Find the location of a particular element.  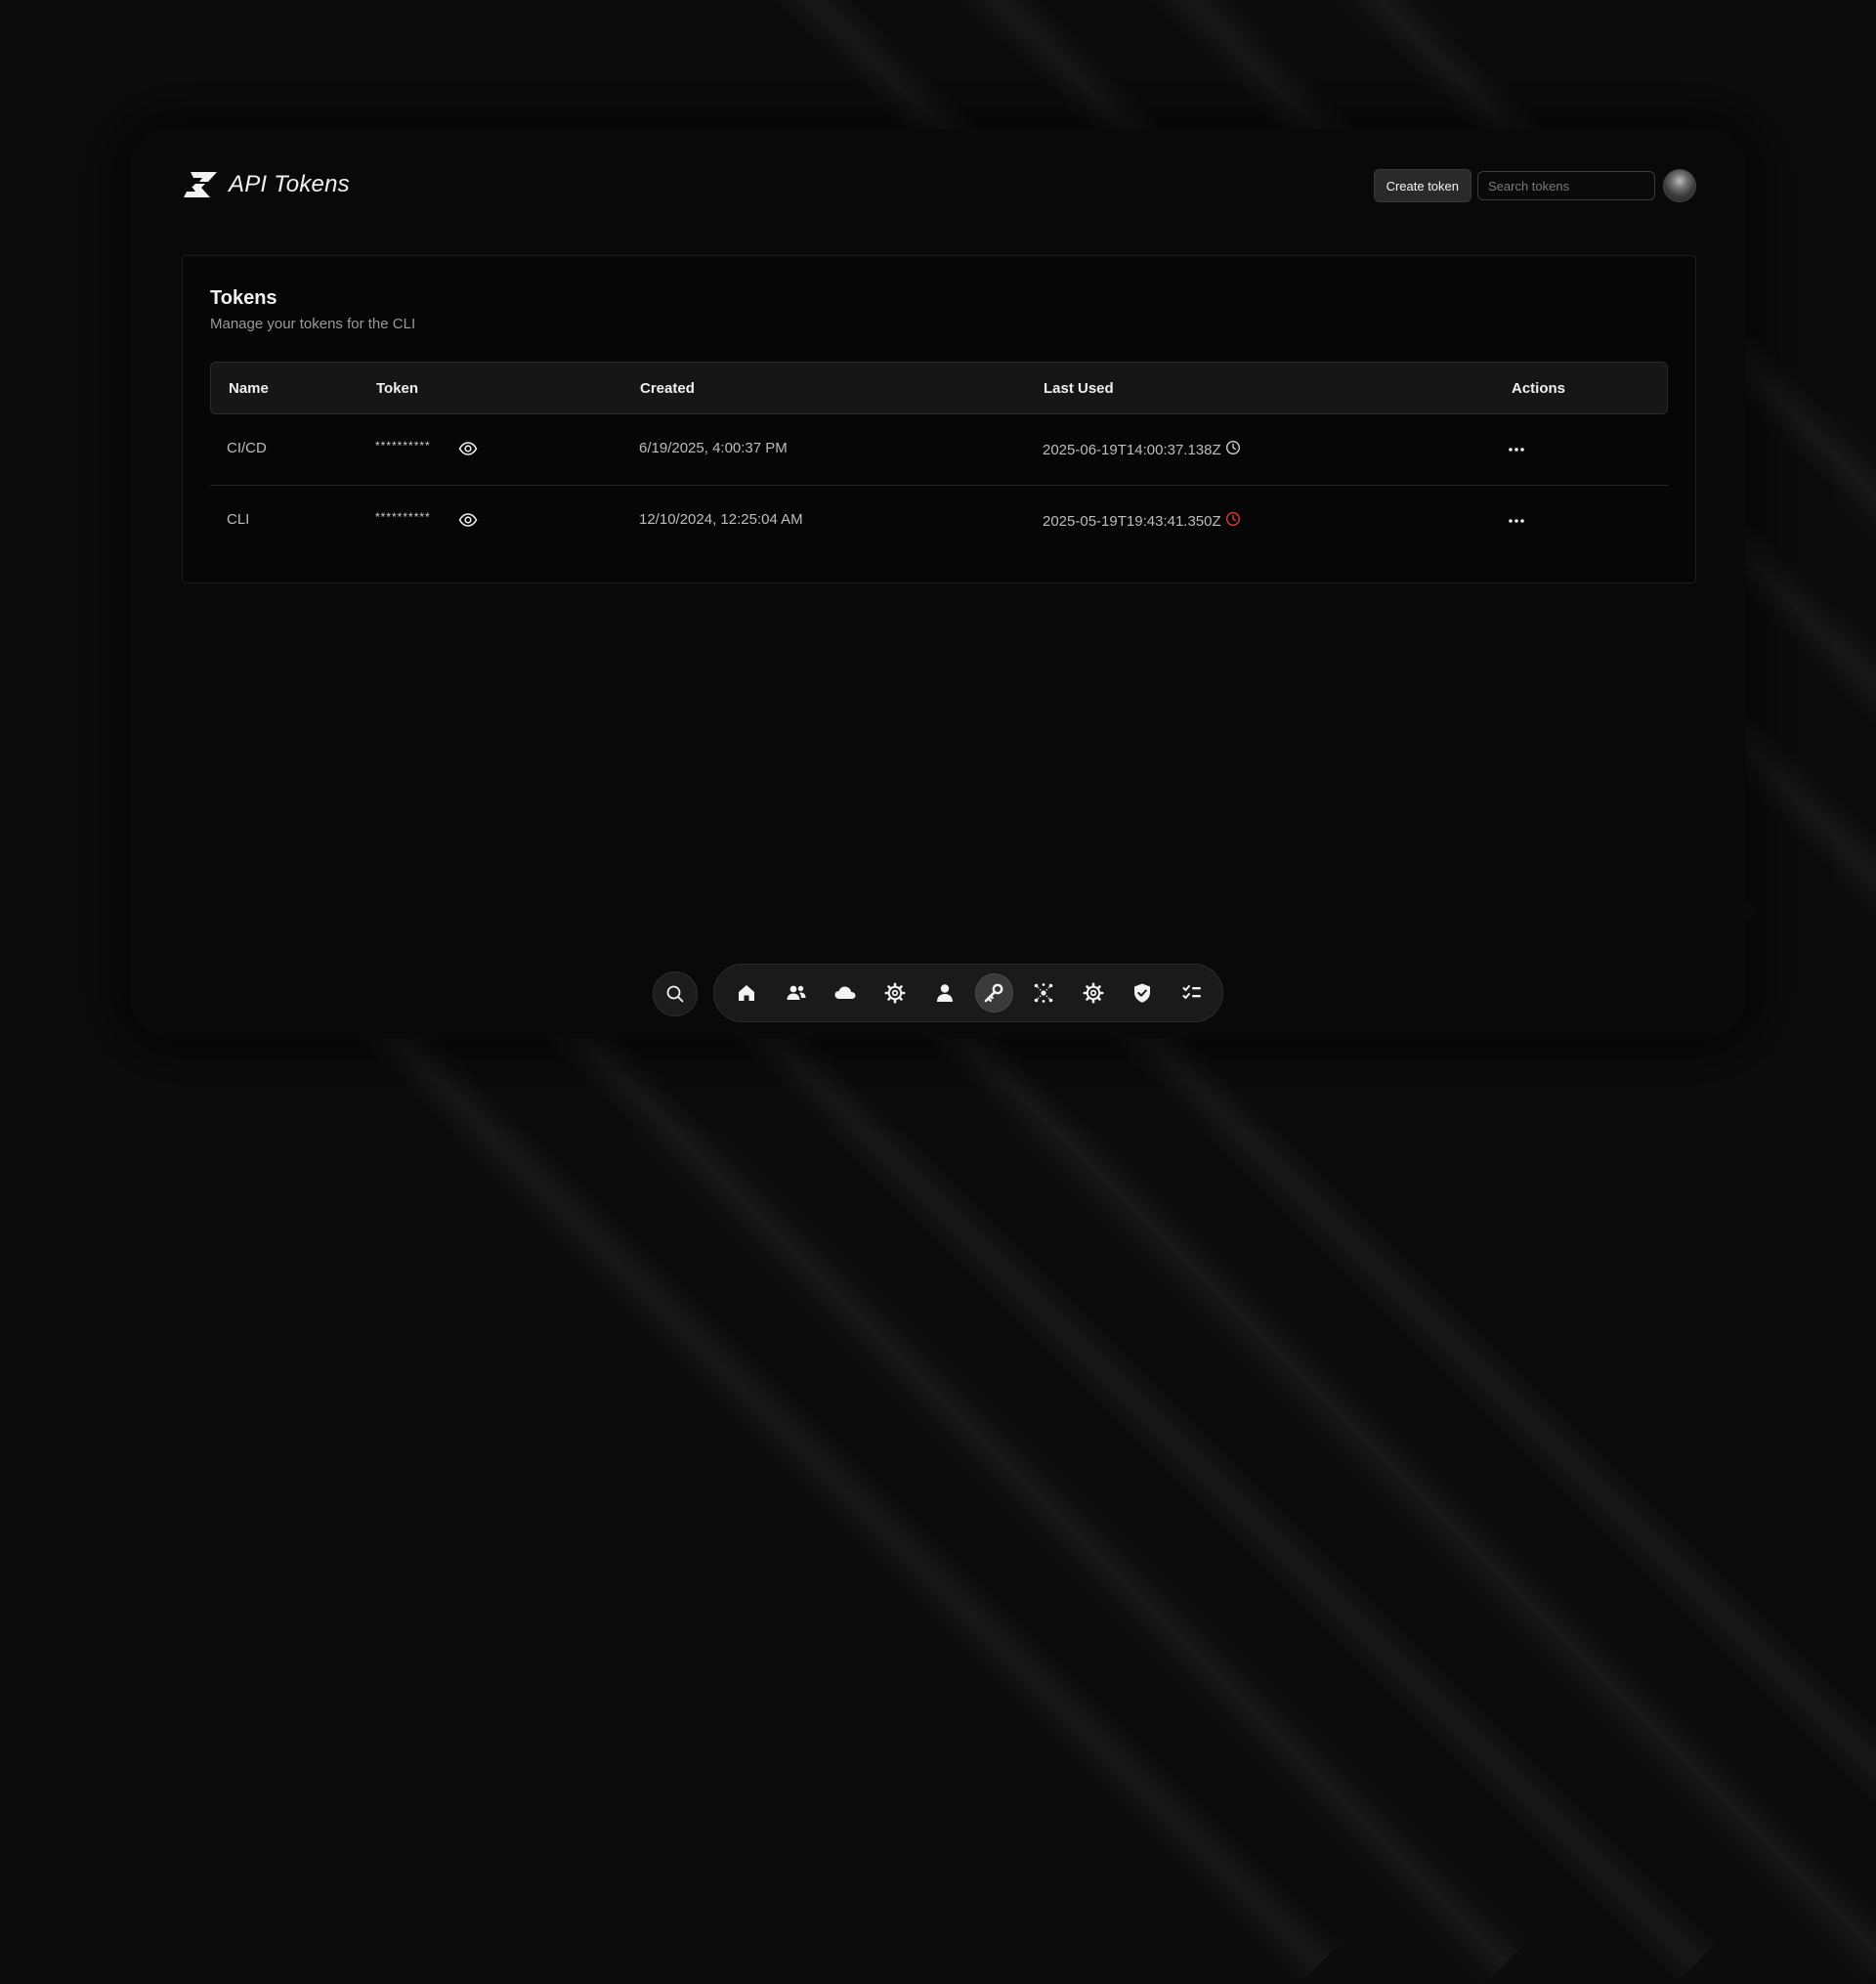

dock-item-preferences is located at coordinates (1093, 993).